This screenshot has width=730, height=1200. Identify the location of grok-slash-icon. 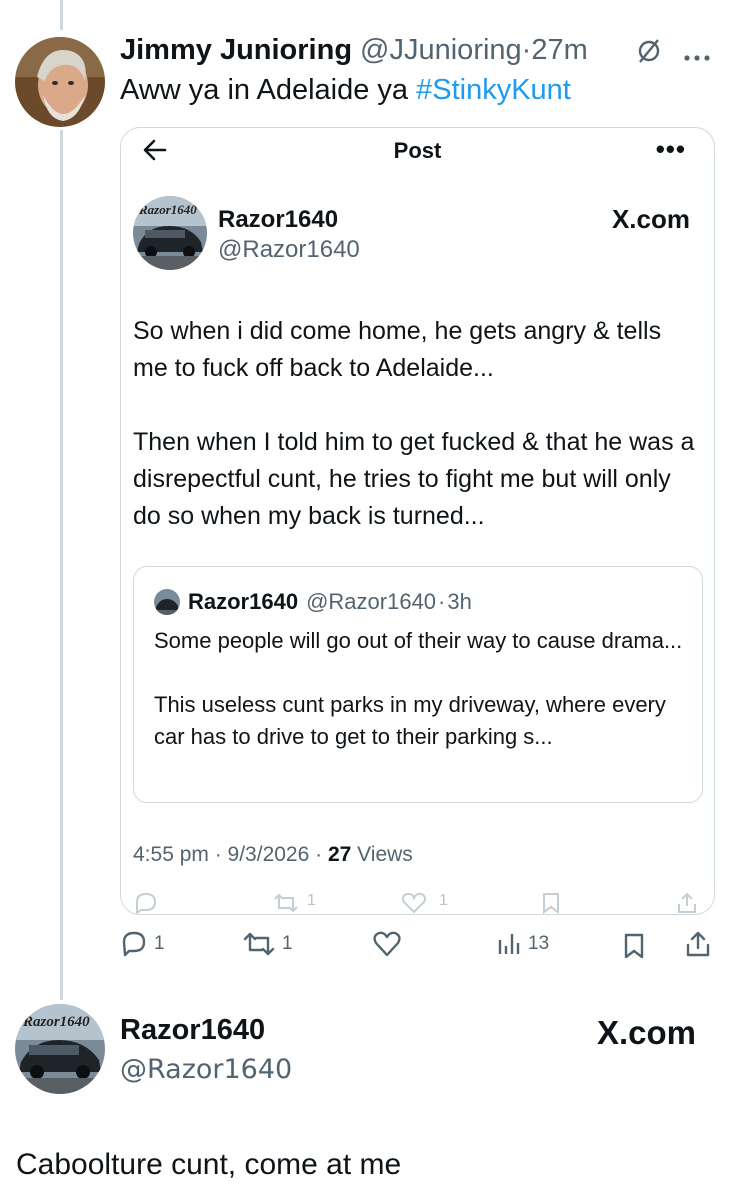
(649, 54).